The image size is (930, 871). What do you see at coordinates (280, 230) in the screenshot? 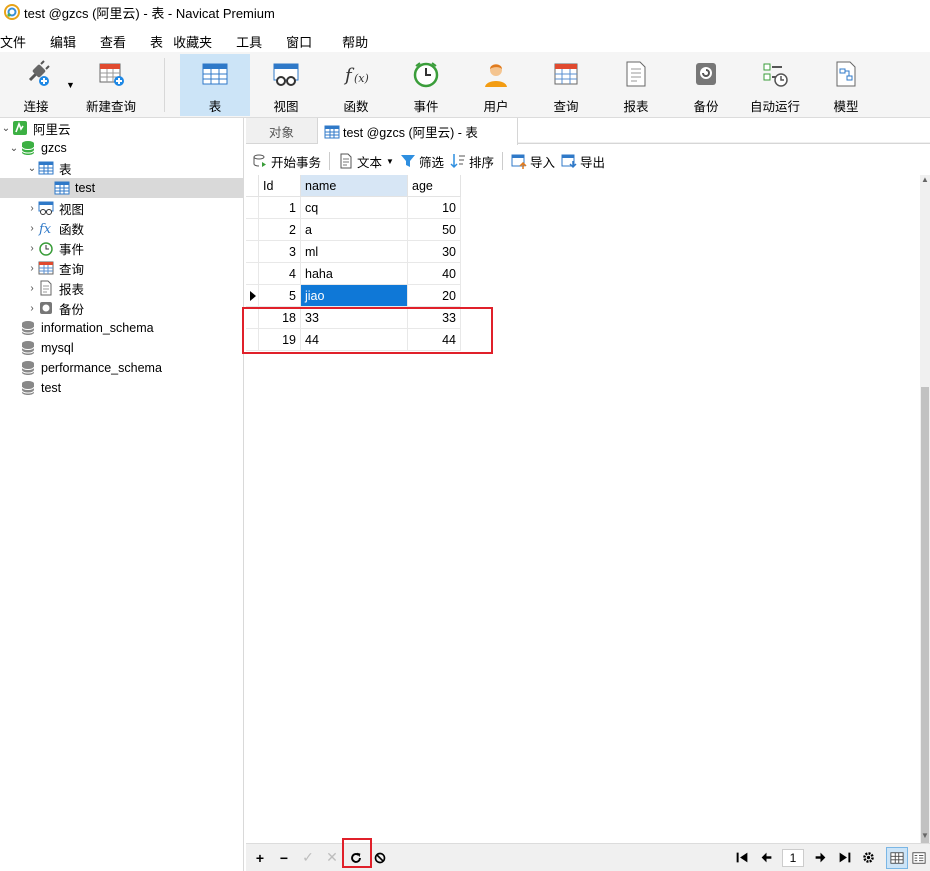
I see `cell-id: 2` at bounding box center [280, 230].